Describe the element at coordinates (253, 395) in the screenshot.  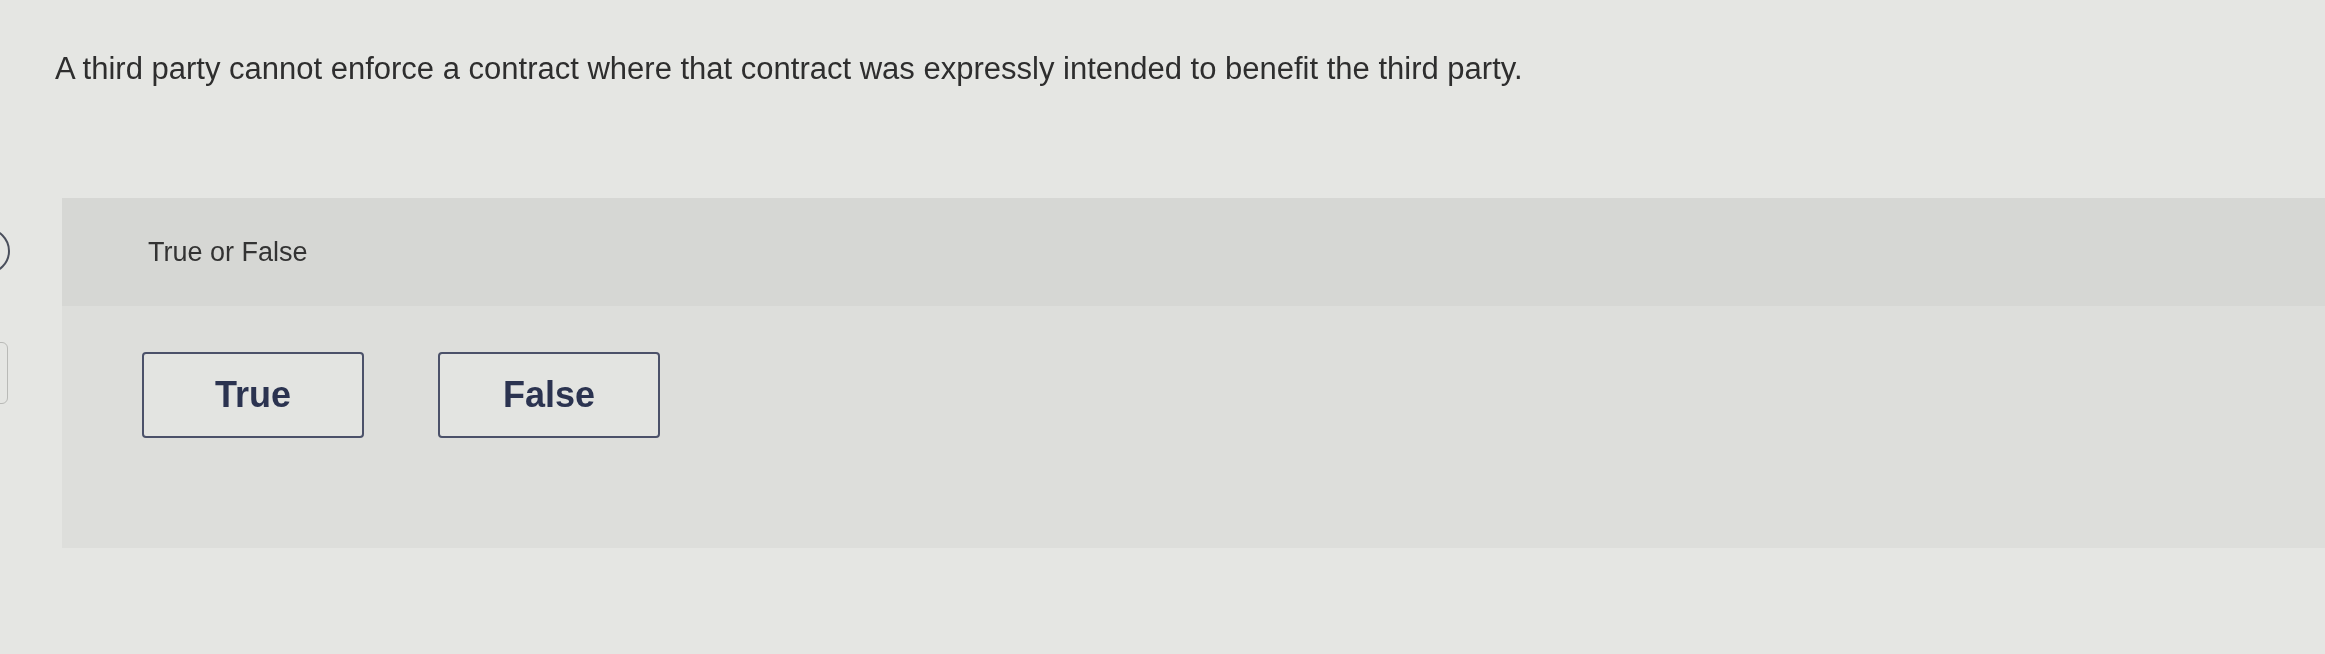
I see `answer-option-button: True` at that location.